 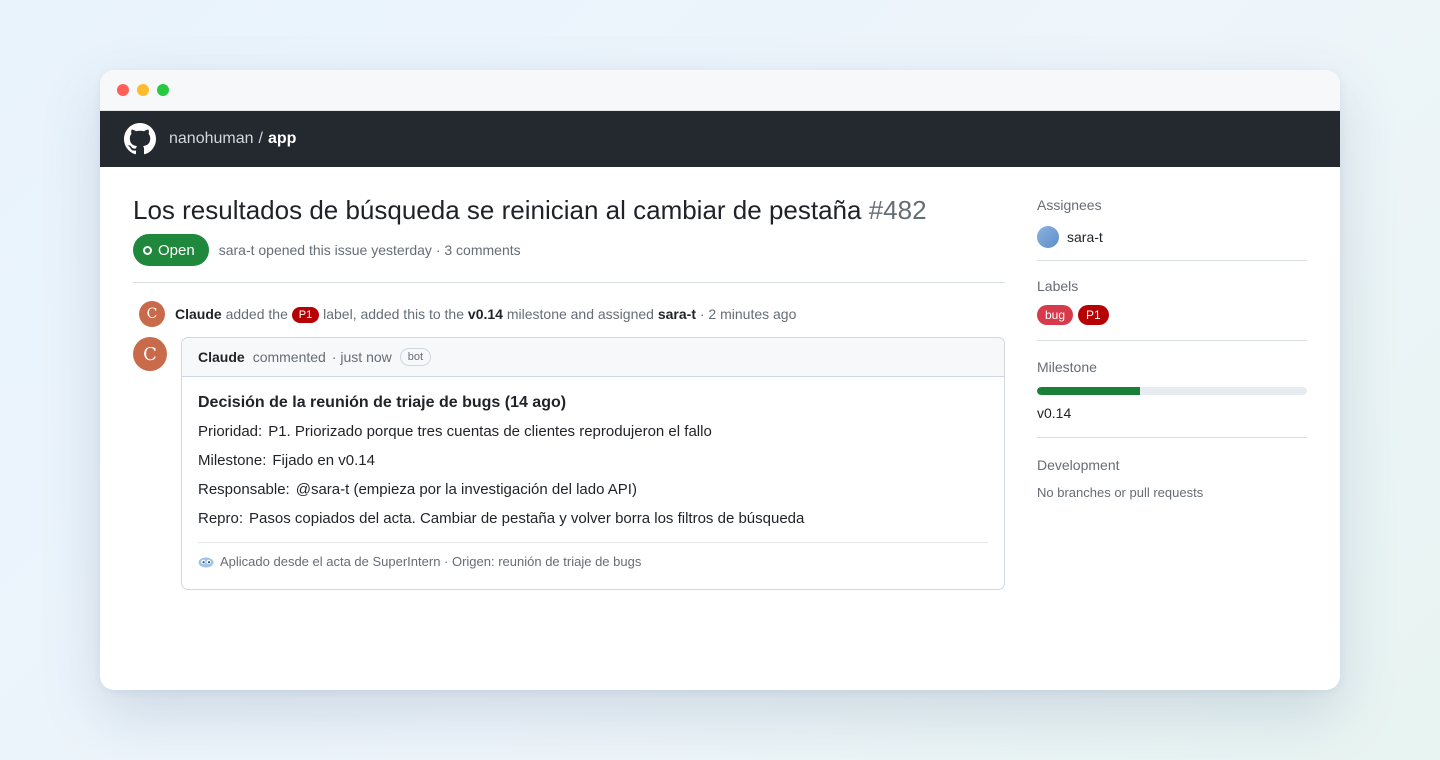 I want to click on sidebar-development: Development No branches or pull requests, so click(x=1172, y=469).